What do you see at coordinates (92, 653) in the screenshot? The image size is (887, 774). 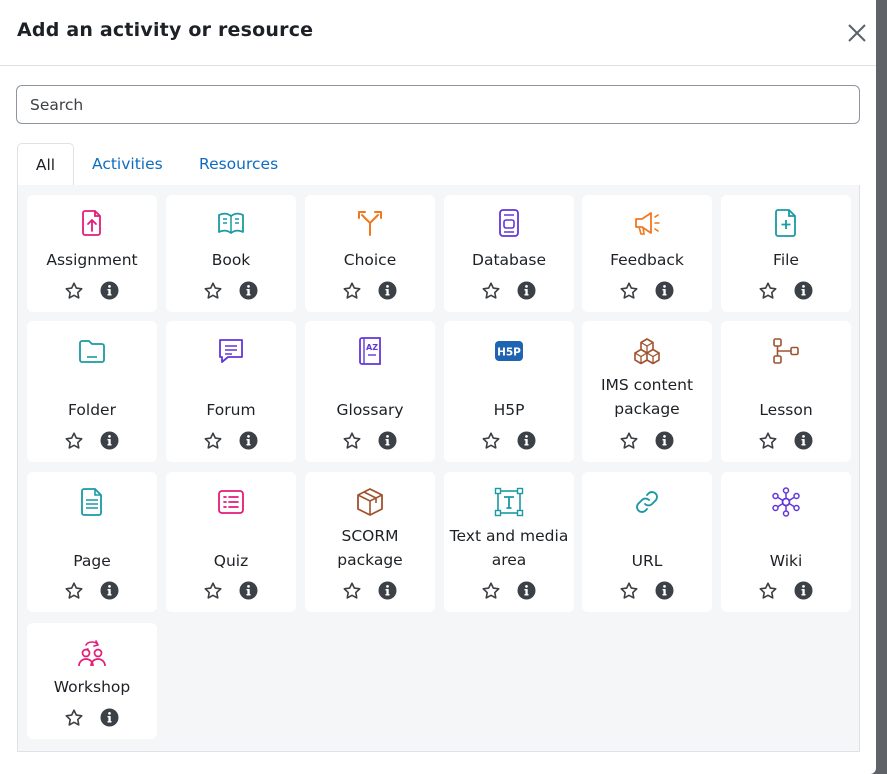 I see `workshop-icon` at bounding box center [92, 653].